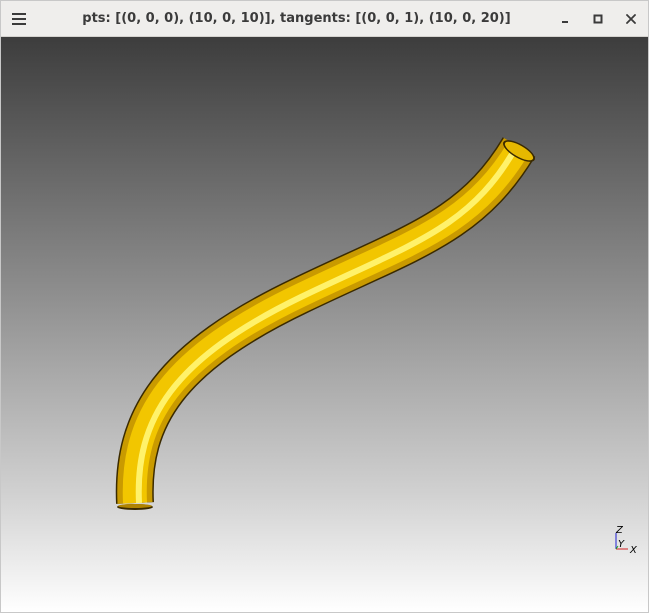 Image resolution: width=649 pixels, height=613 pixels. I want to click on maximize-button, so click(598, 19).